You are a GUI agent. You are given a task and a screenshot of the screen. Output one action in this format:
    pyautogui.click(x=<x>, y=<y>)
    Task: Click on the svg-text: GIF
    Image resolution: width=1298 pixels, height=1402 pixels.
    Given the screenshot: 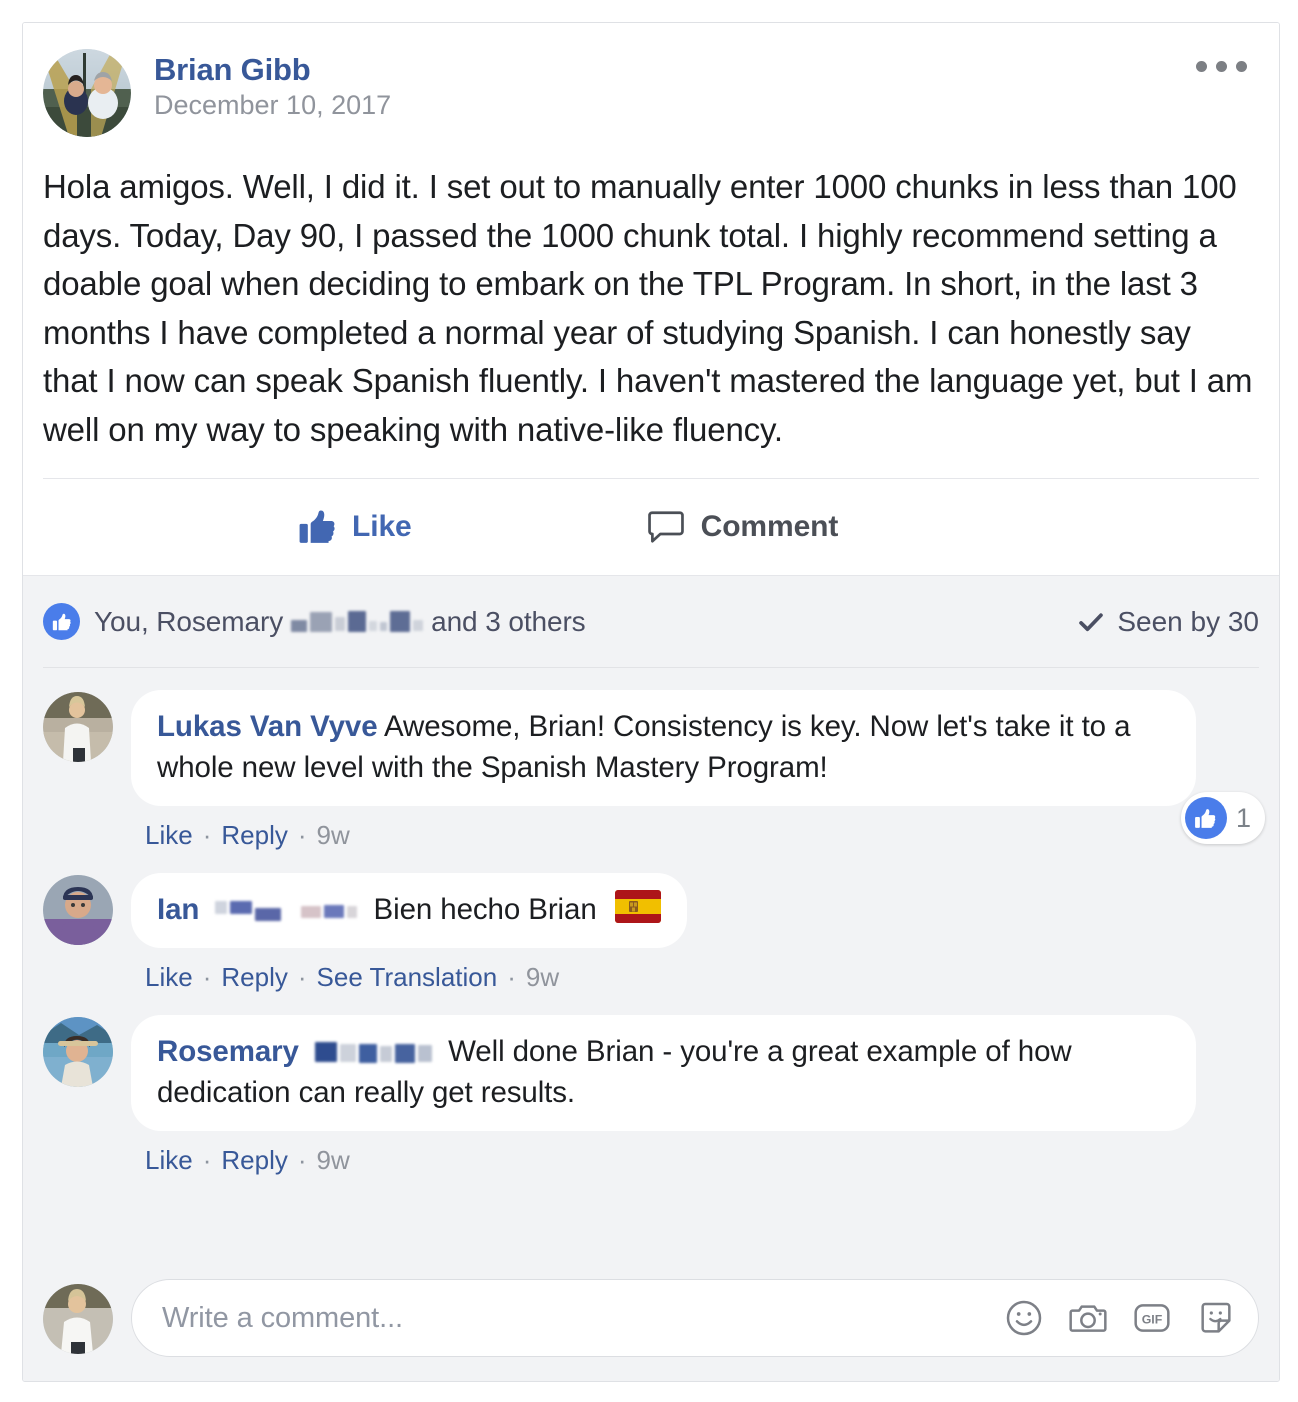 What is the action you would take?
    pyautogui.click(x=1152, y=1320)
    